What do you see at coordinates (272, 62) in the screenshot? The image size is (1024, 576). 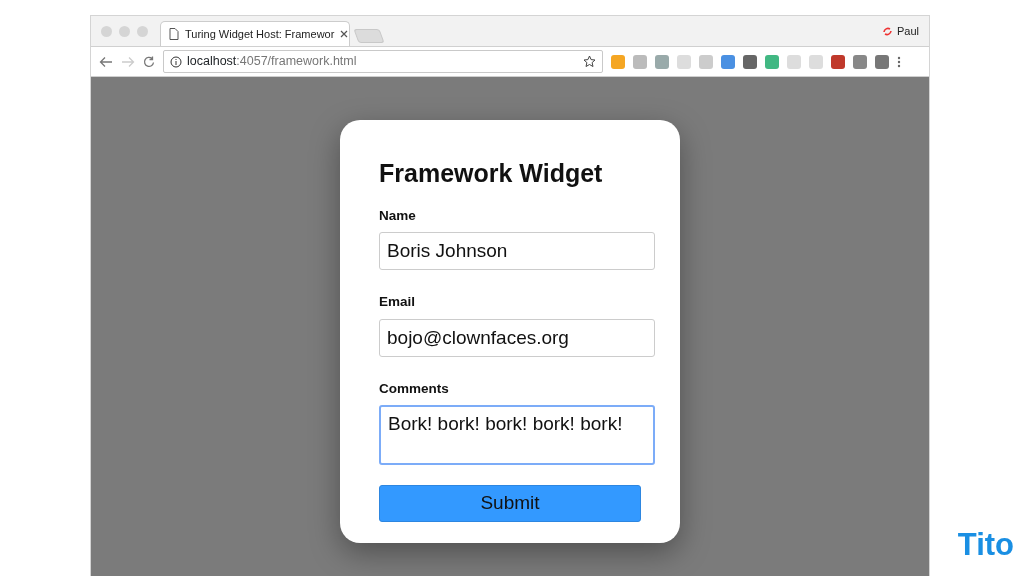 I see `url-text: localhost:4057/framework.html` at bounding box center [272, 62].